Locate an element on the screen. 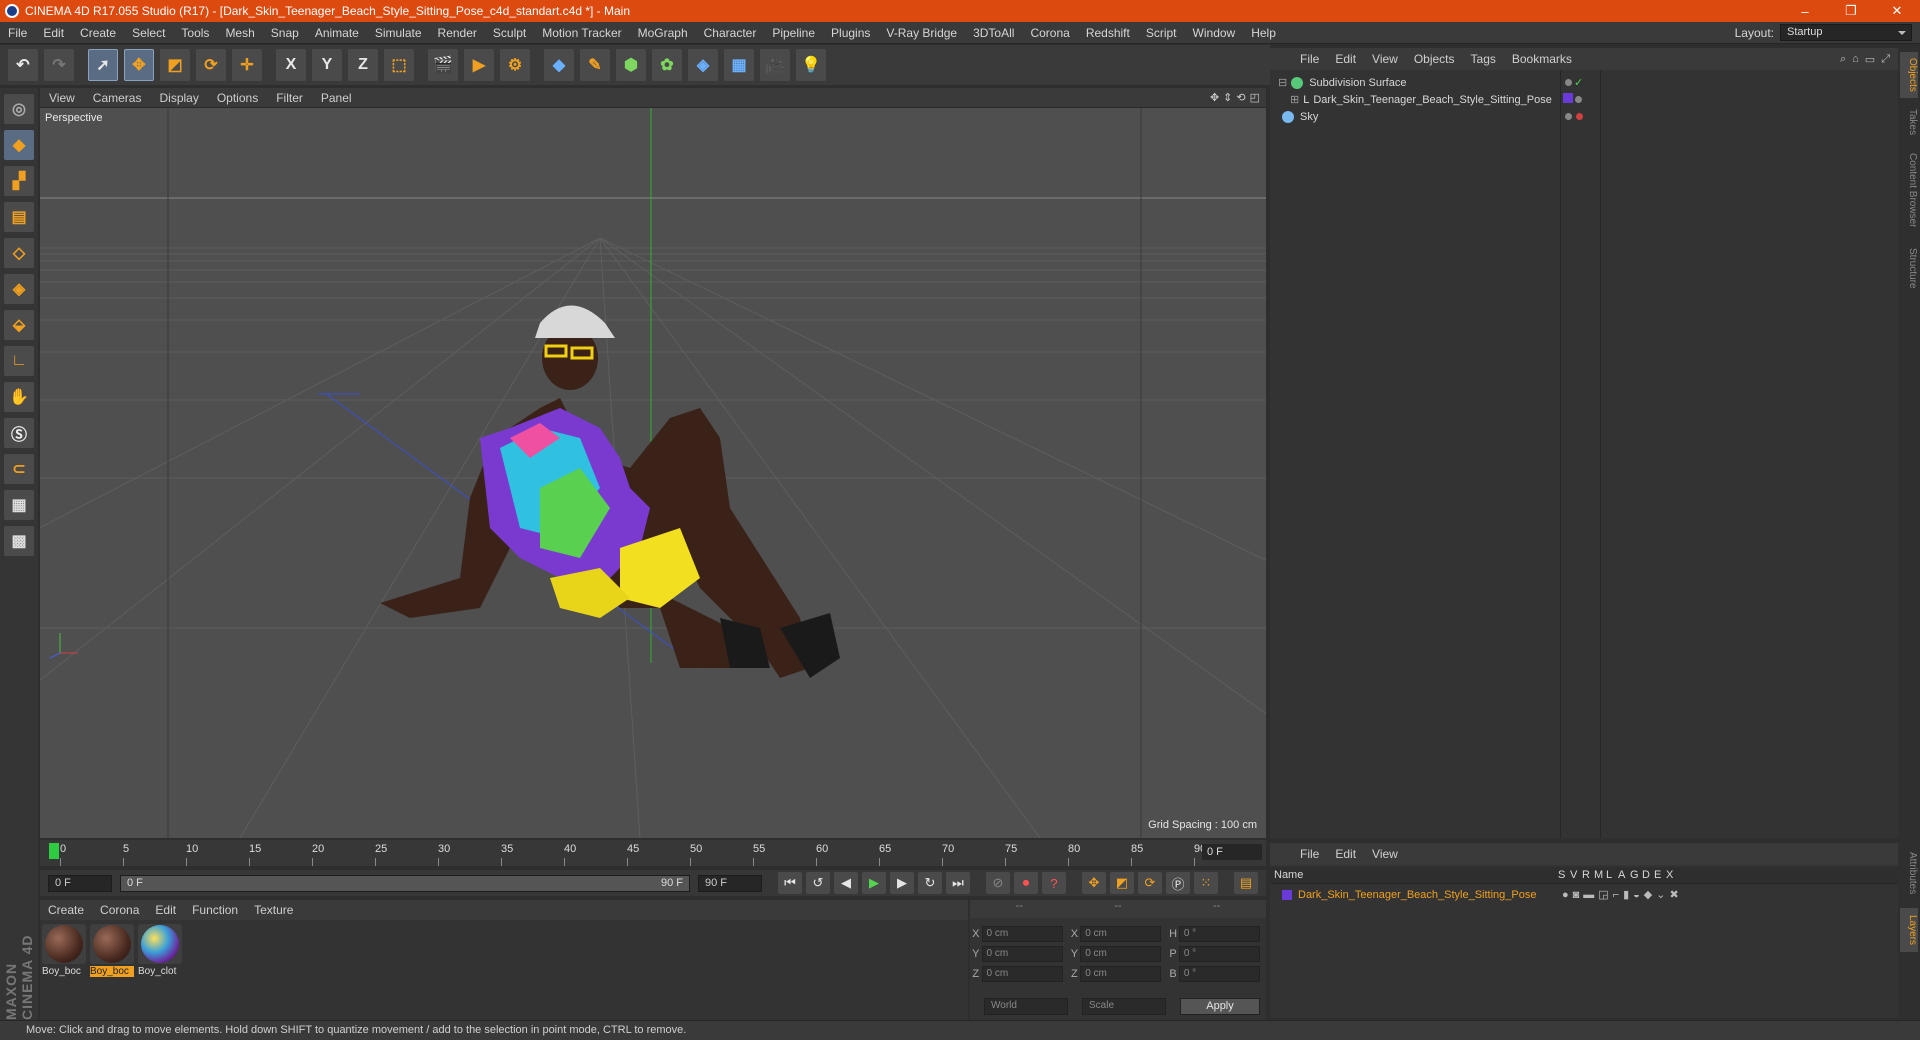 Image resolution: width=1920 pixels, height=1040 pixels. tab-objects: Objects is located at coordinates (1909, 75).